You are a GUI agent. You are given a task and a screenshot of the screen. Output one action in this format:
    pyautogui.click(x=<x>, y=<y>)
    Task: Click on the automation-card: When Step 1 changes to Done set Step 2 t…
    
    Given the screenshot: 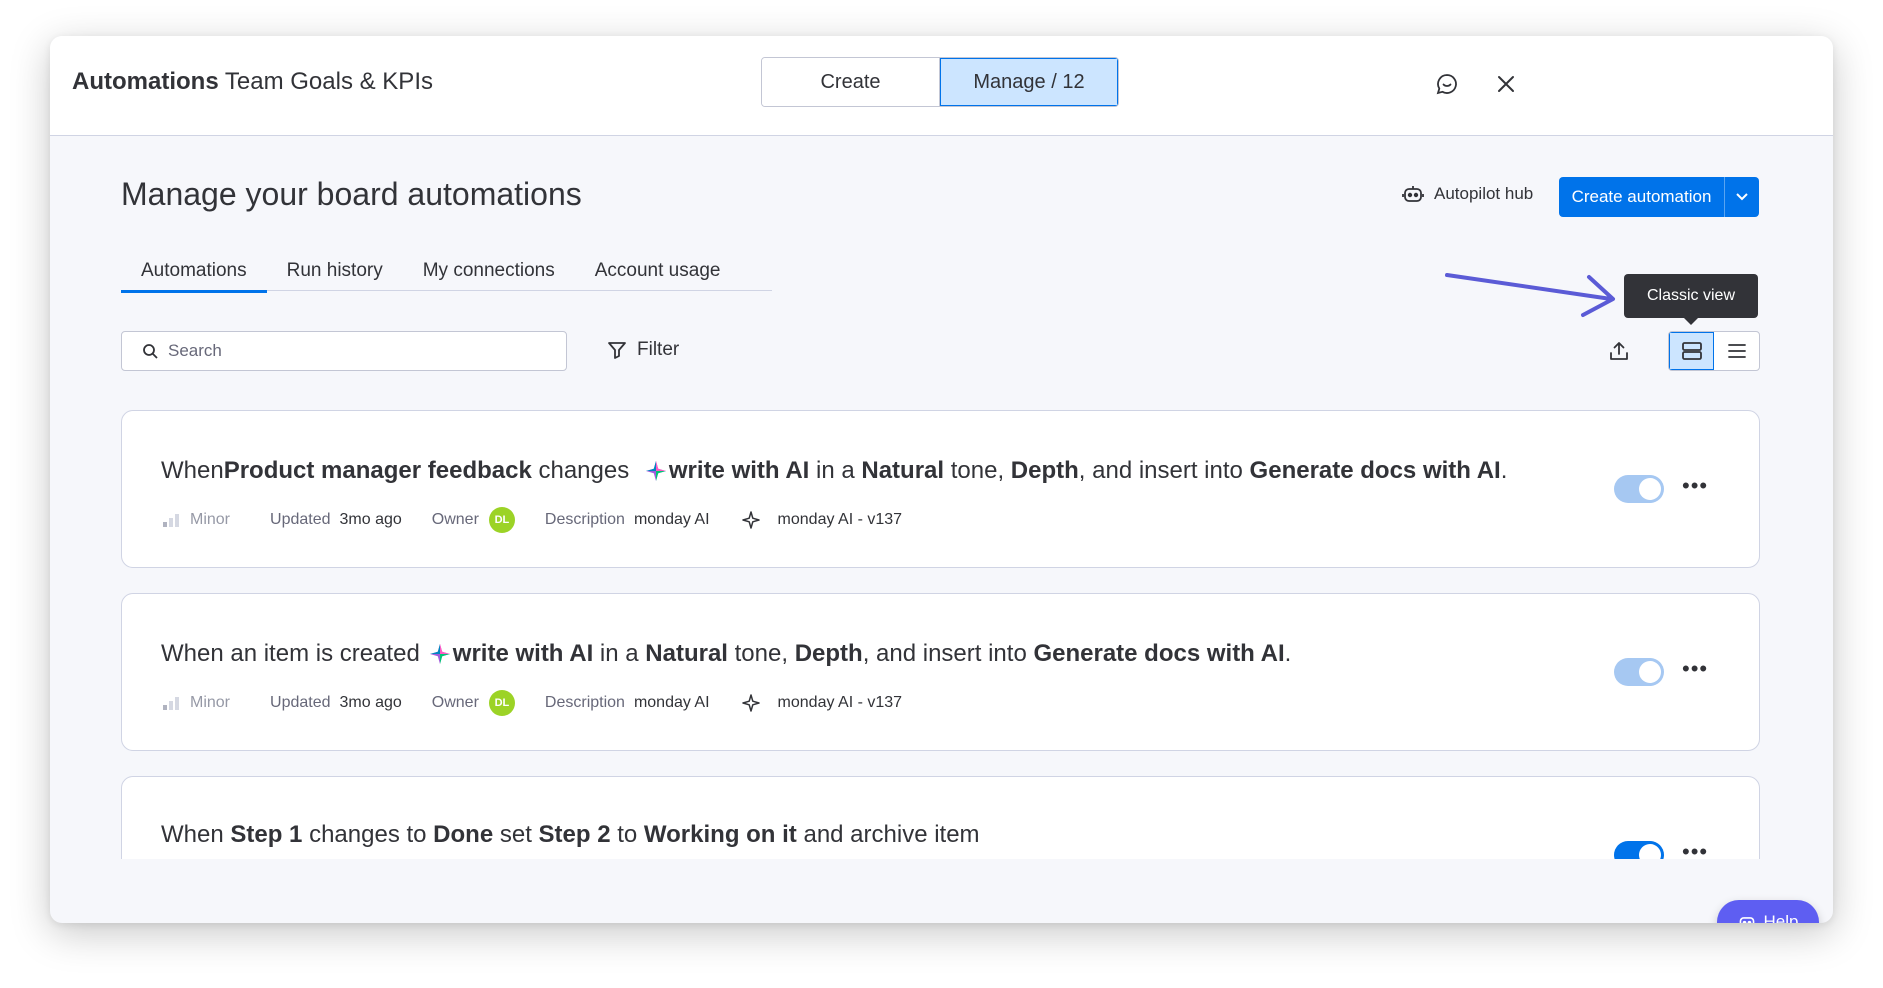 What is the action you would take?
    pyautogui.click(x=940, y=817)
    